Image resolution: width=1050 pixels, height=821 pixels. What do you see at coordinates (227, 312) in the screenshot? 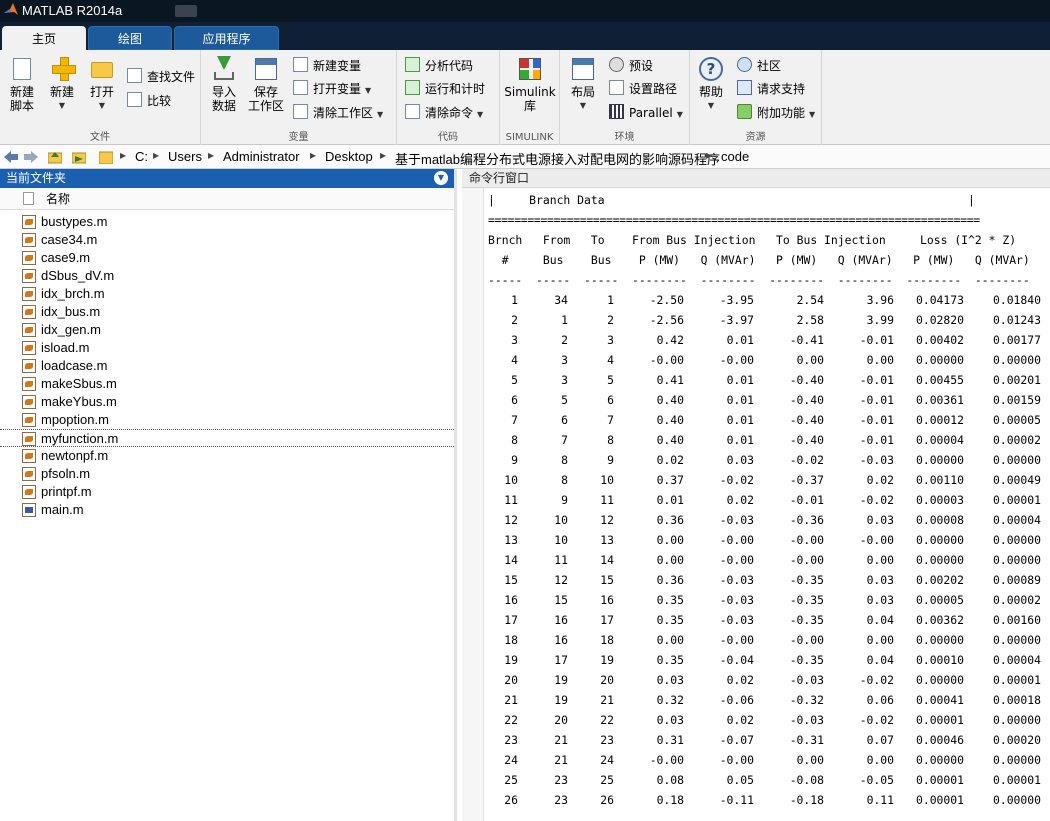
I see `file-list-item: idx_bus.m` at bounding box center [227, 312].